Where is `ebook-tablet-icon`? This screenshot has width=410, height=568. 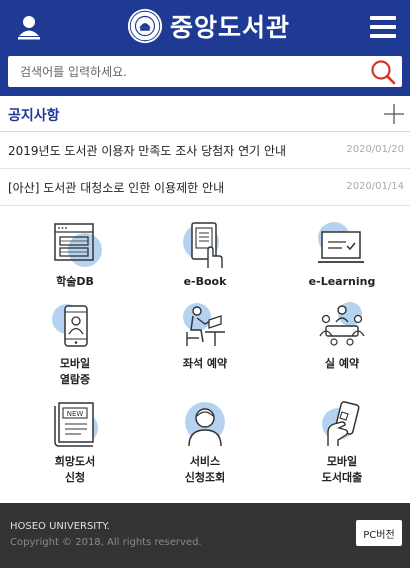
ebook-tablet-icon is located at coordinates (203, 245).